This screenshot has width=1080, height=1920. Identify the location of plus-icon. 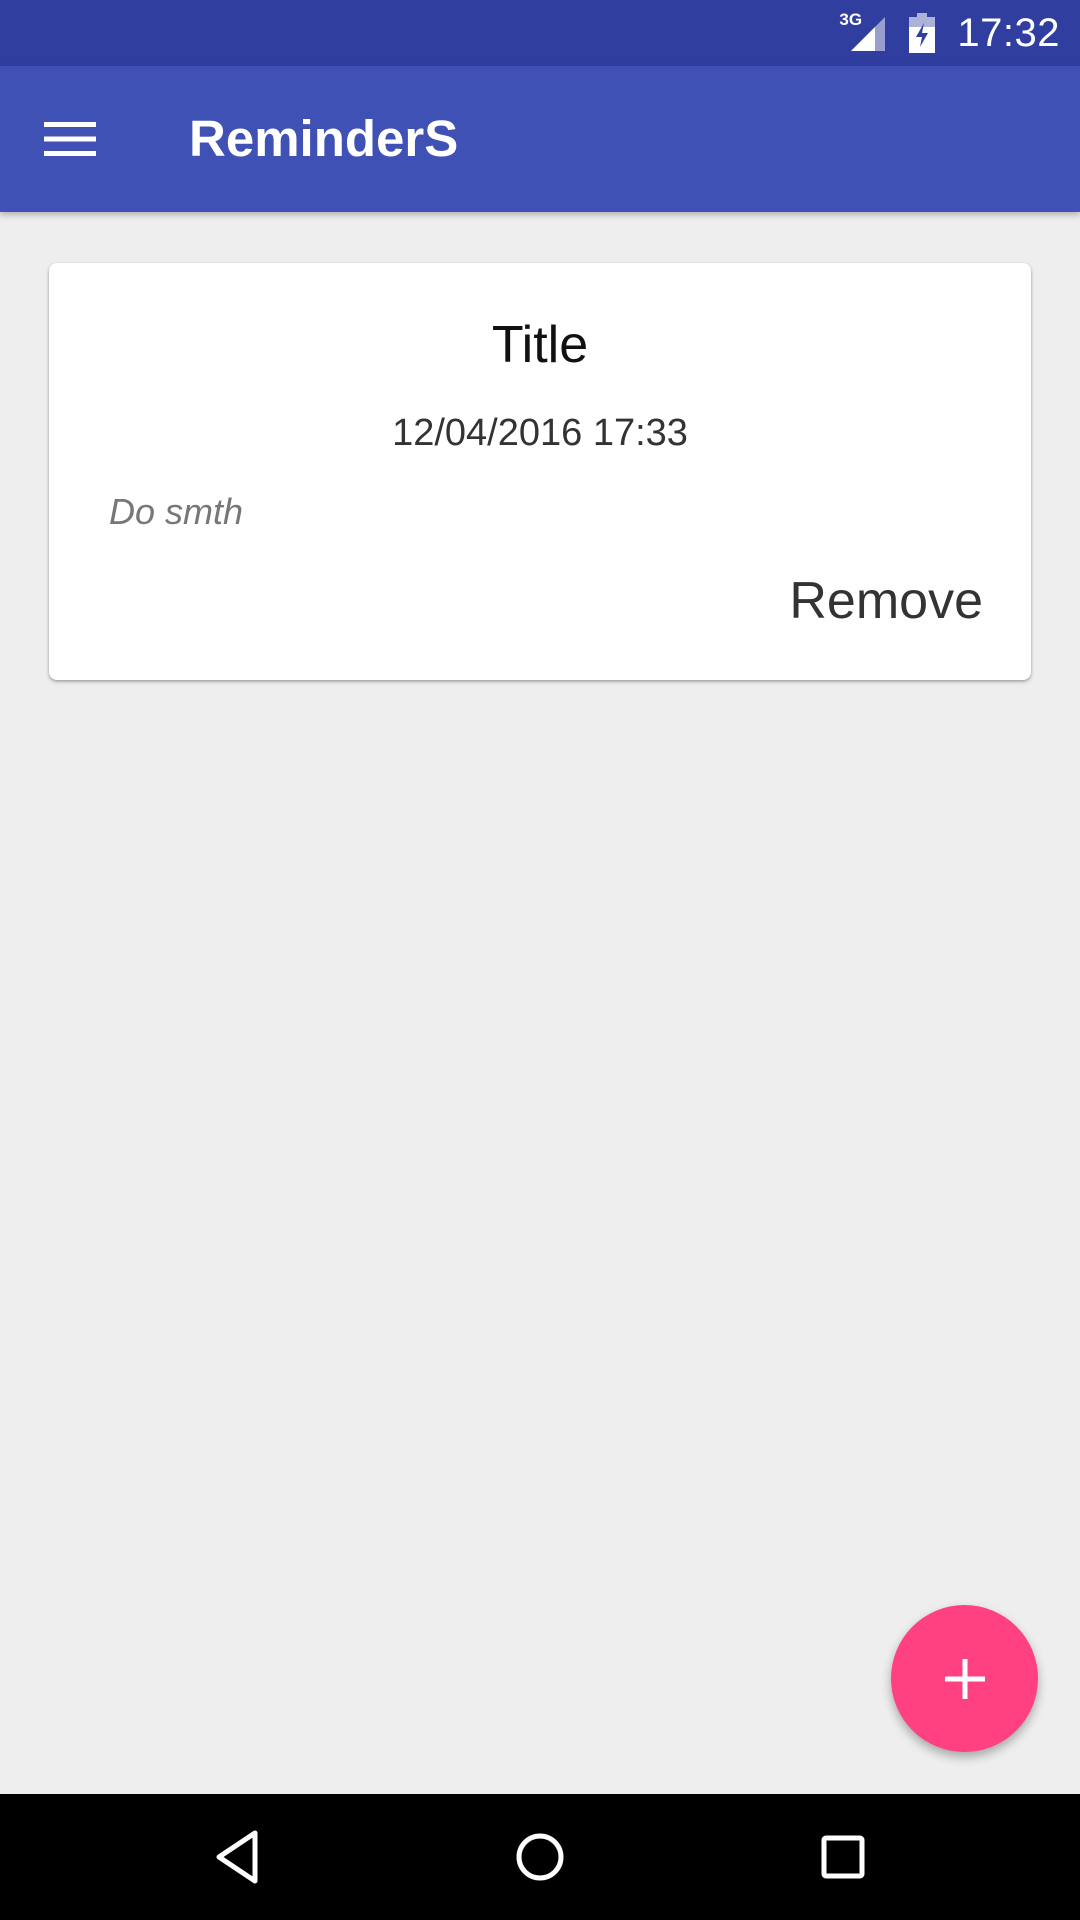
(964, 1678).